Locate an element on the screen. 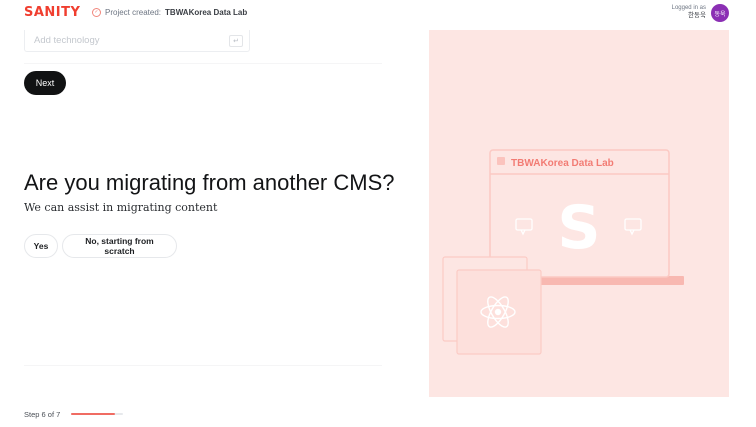 Image resolution: width=756 pixels, height=427 pixels. logged-in-info: Logged in as 한동욱 is located at coordinates (689, 12).